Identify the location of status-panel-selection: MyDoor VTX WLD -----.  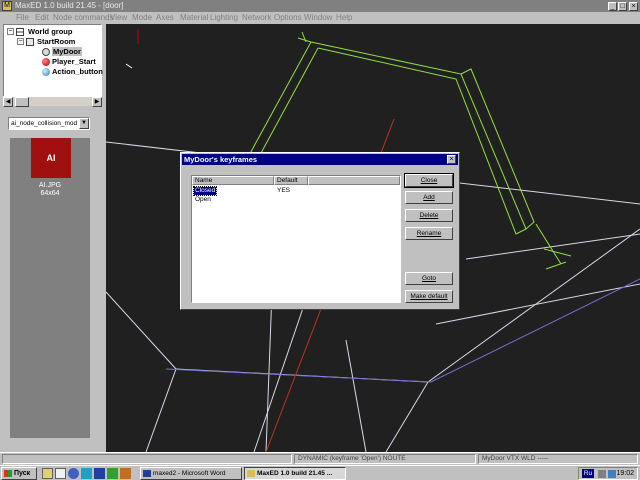
(558, 459).